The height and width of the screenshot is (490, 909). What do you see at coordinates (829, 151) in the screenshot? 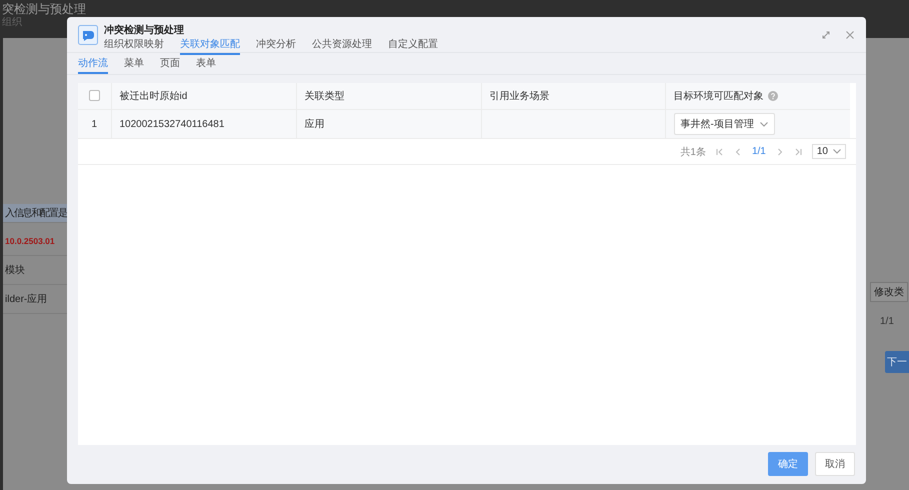
I see `page-size-select: 10` at bounding box center [829, 151].